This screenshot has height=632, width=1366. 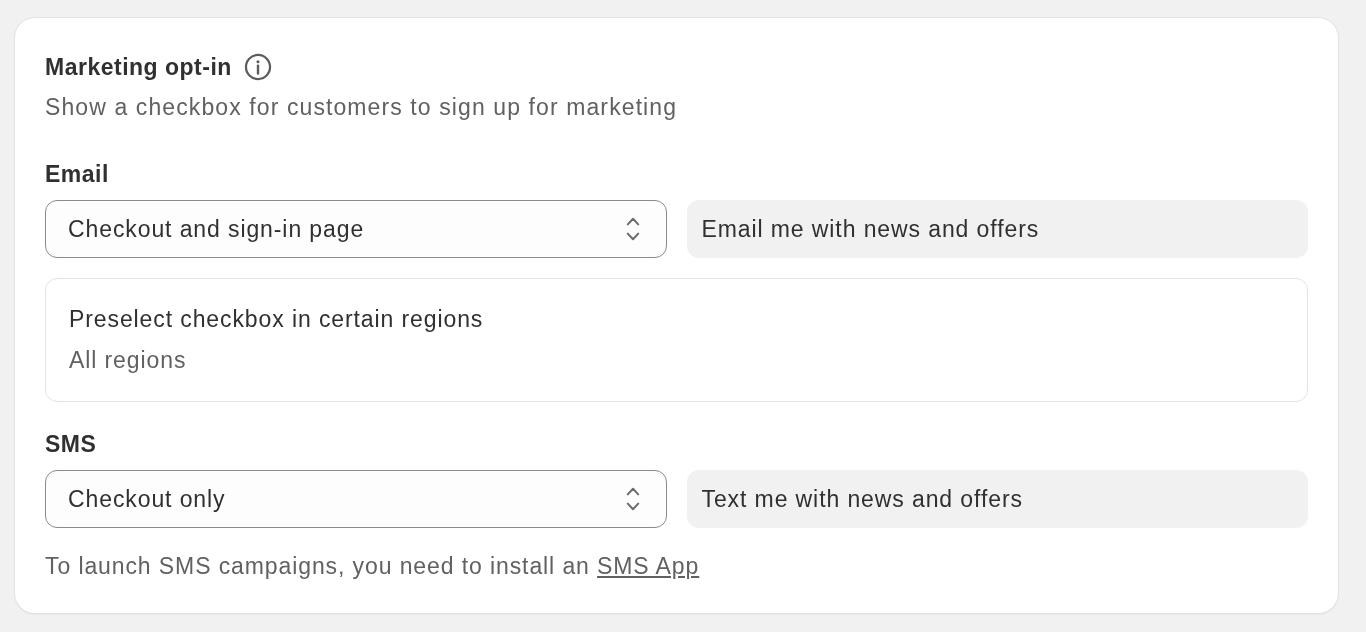 What do you see at coordinates (128, 360) in the screenshot?
I see `preselect-value: All regions` at bounding box center [128, 360].